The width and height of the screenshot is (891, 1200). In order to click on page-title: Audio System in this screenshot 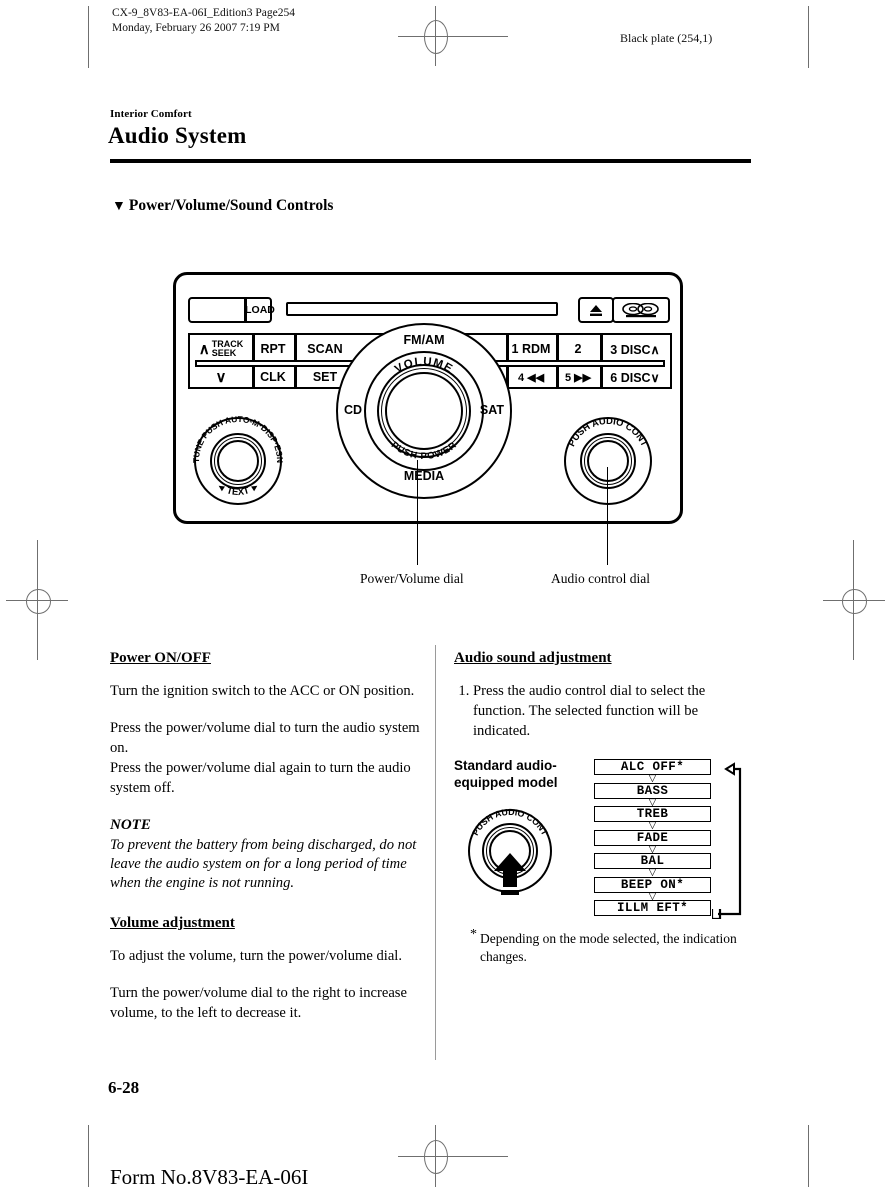, I will do `click(177, 135)`.